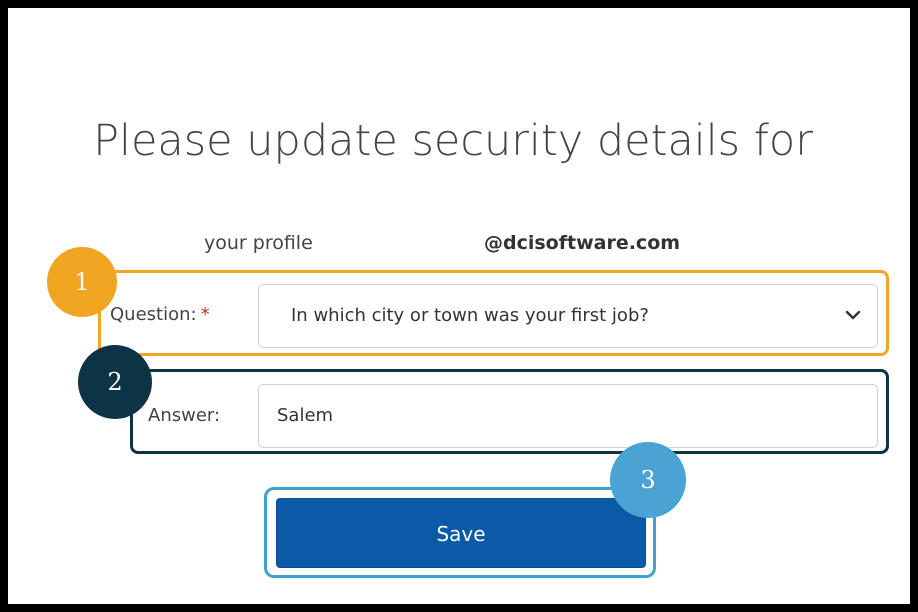 The height and width of the screenshot is (612, 918). What do you see at coordinates (82, 282) in the screenshot?
I see `callout-badge-1: 1` at bounding box center [82, 282].